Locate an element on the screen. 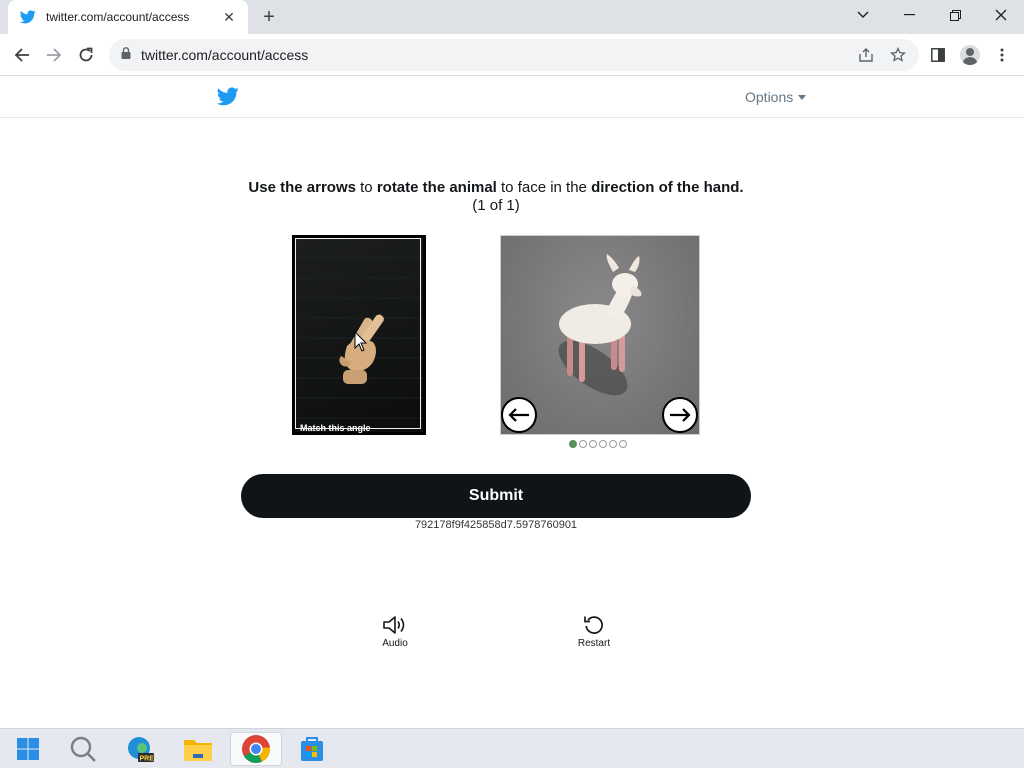  tab-strip: twitter.com/account/access ✕ + is located at coordinates (512, 17).